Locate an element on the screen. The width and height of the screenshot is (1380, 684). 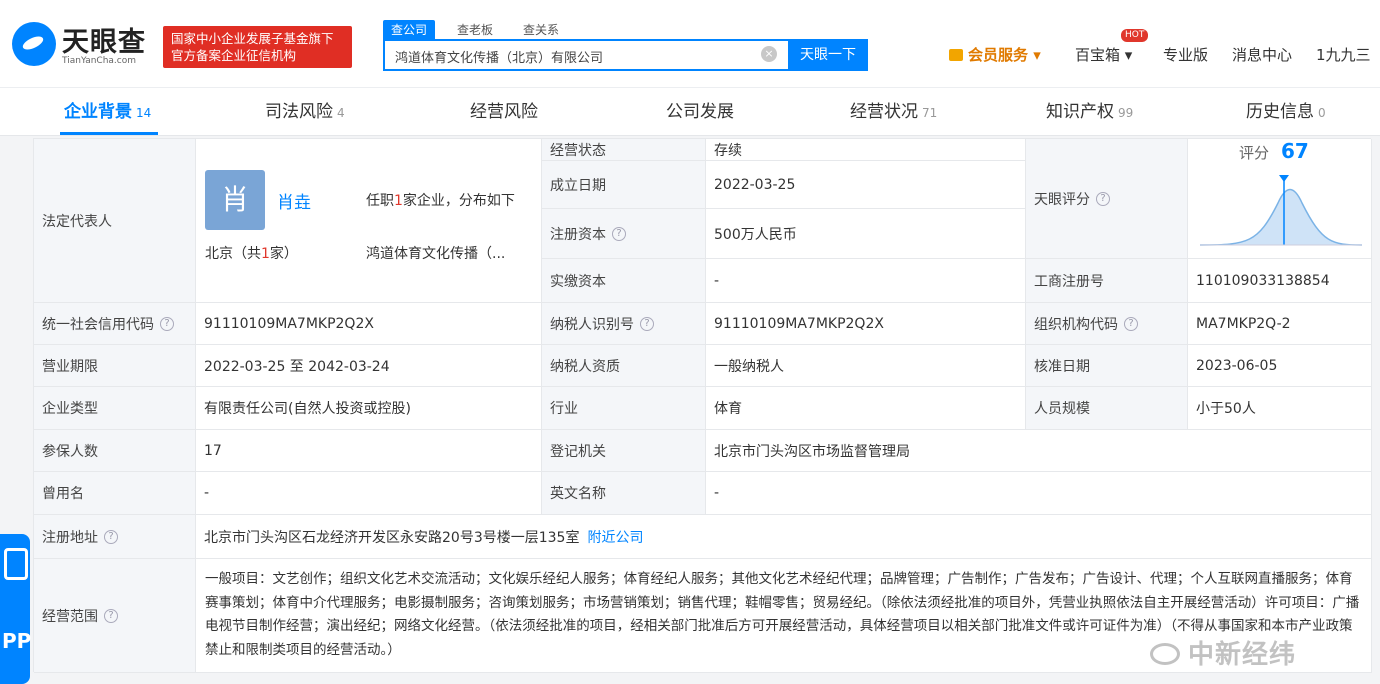
tax-label-text: 纳税人识别号 is located at coordinates (592, 324).